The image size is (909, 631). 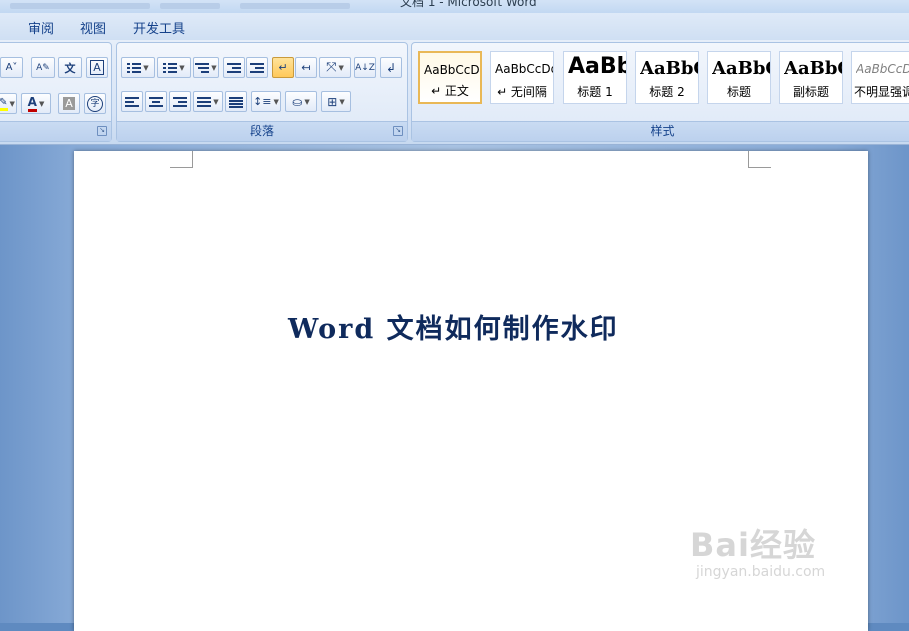 I want to click on shrink-font-button: A˅, so click(x=11, y=67).